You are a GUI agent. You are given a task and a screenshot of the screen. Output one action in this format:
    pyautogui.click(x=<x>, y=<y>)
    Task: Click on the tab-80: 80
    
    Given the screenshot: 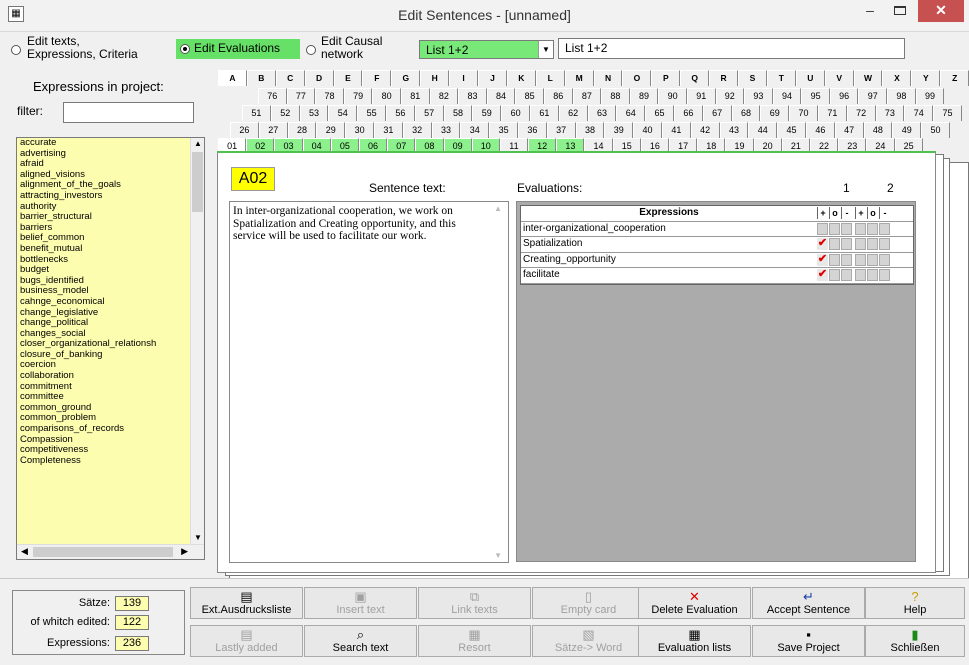 What is the action you would take?
    pyautogui.click(x=386, y=96)
    